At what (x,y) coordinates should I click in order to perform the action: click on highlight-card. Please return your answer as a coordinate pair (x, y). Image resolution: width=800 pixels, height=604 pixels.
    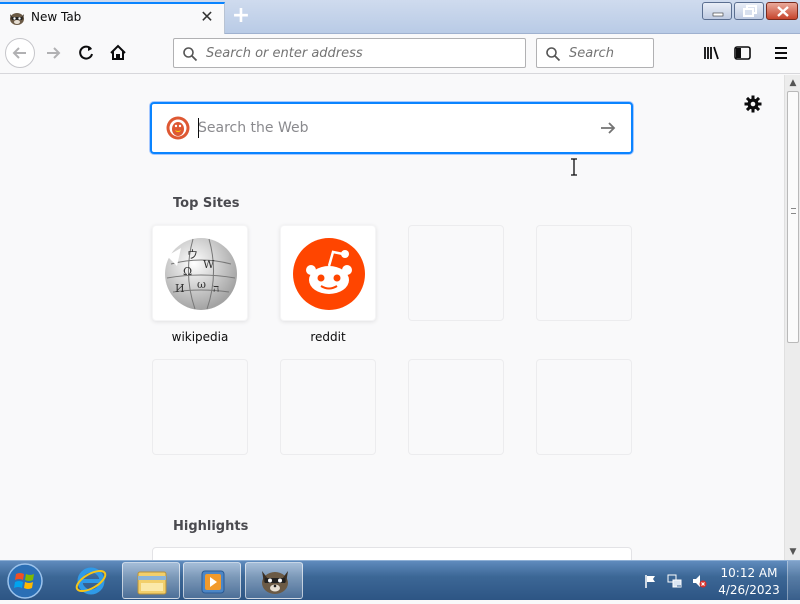
    Looking at the image, I should click on (392, 553).